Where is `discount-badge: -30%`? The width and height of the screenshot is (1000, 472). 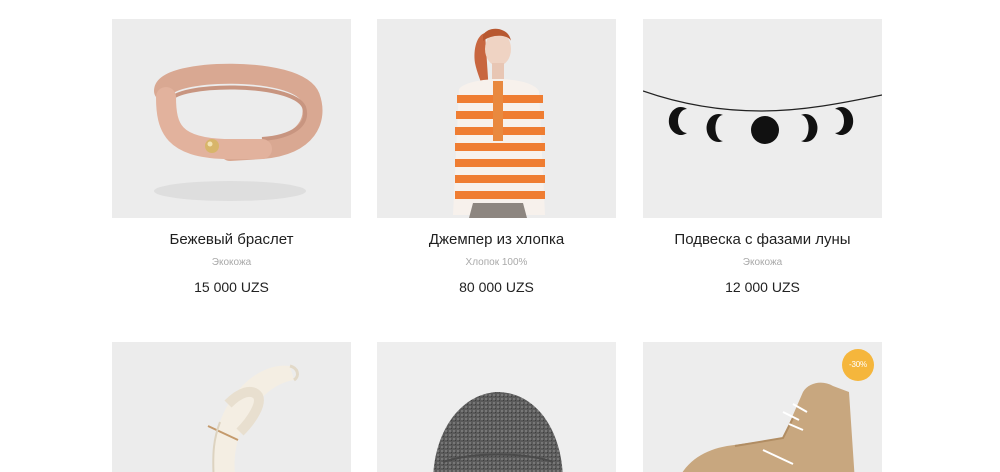 discount-badge: -30% is located at coordinates (858, 365).